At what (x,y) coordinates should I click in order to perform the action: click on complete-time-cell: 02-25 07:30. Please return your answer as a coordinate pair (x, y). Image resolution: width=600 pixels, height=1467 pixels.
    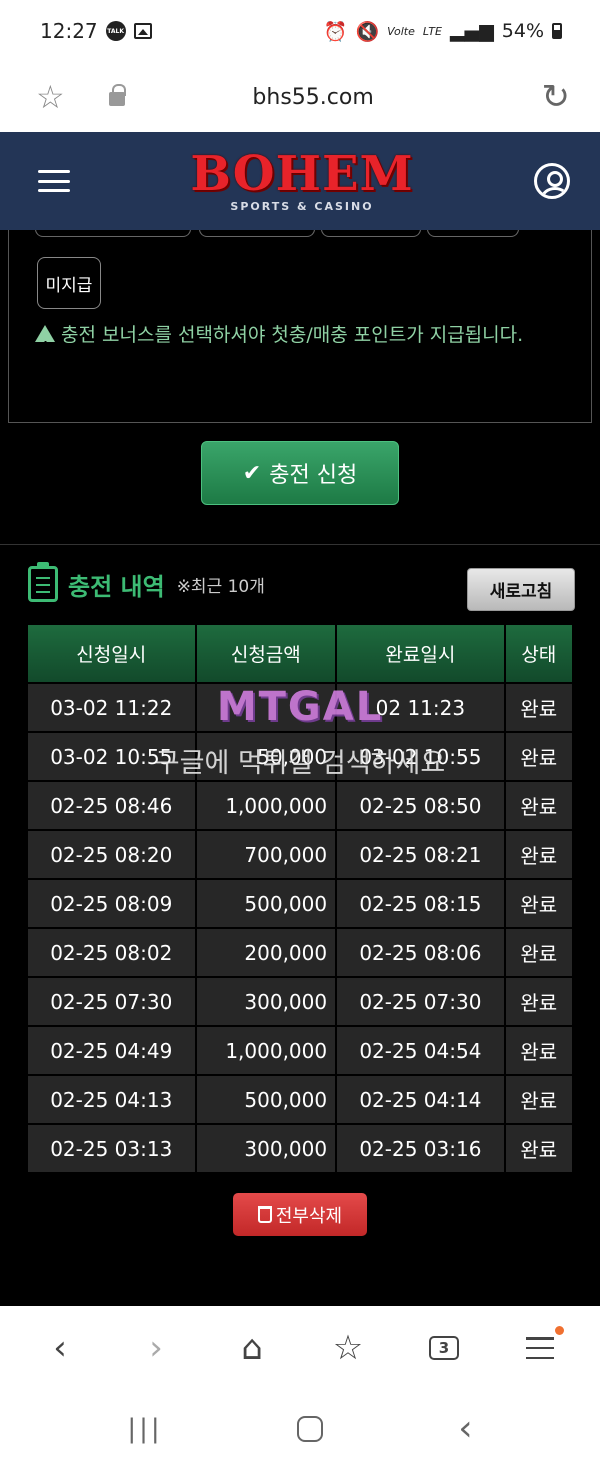
    Looking at the image, I should click on (420, 1001).